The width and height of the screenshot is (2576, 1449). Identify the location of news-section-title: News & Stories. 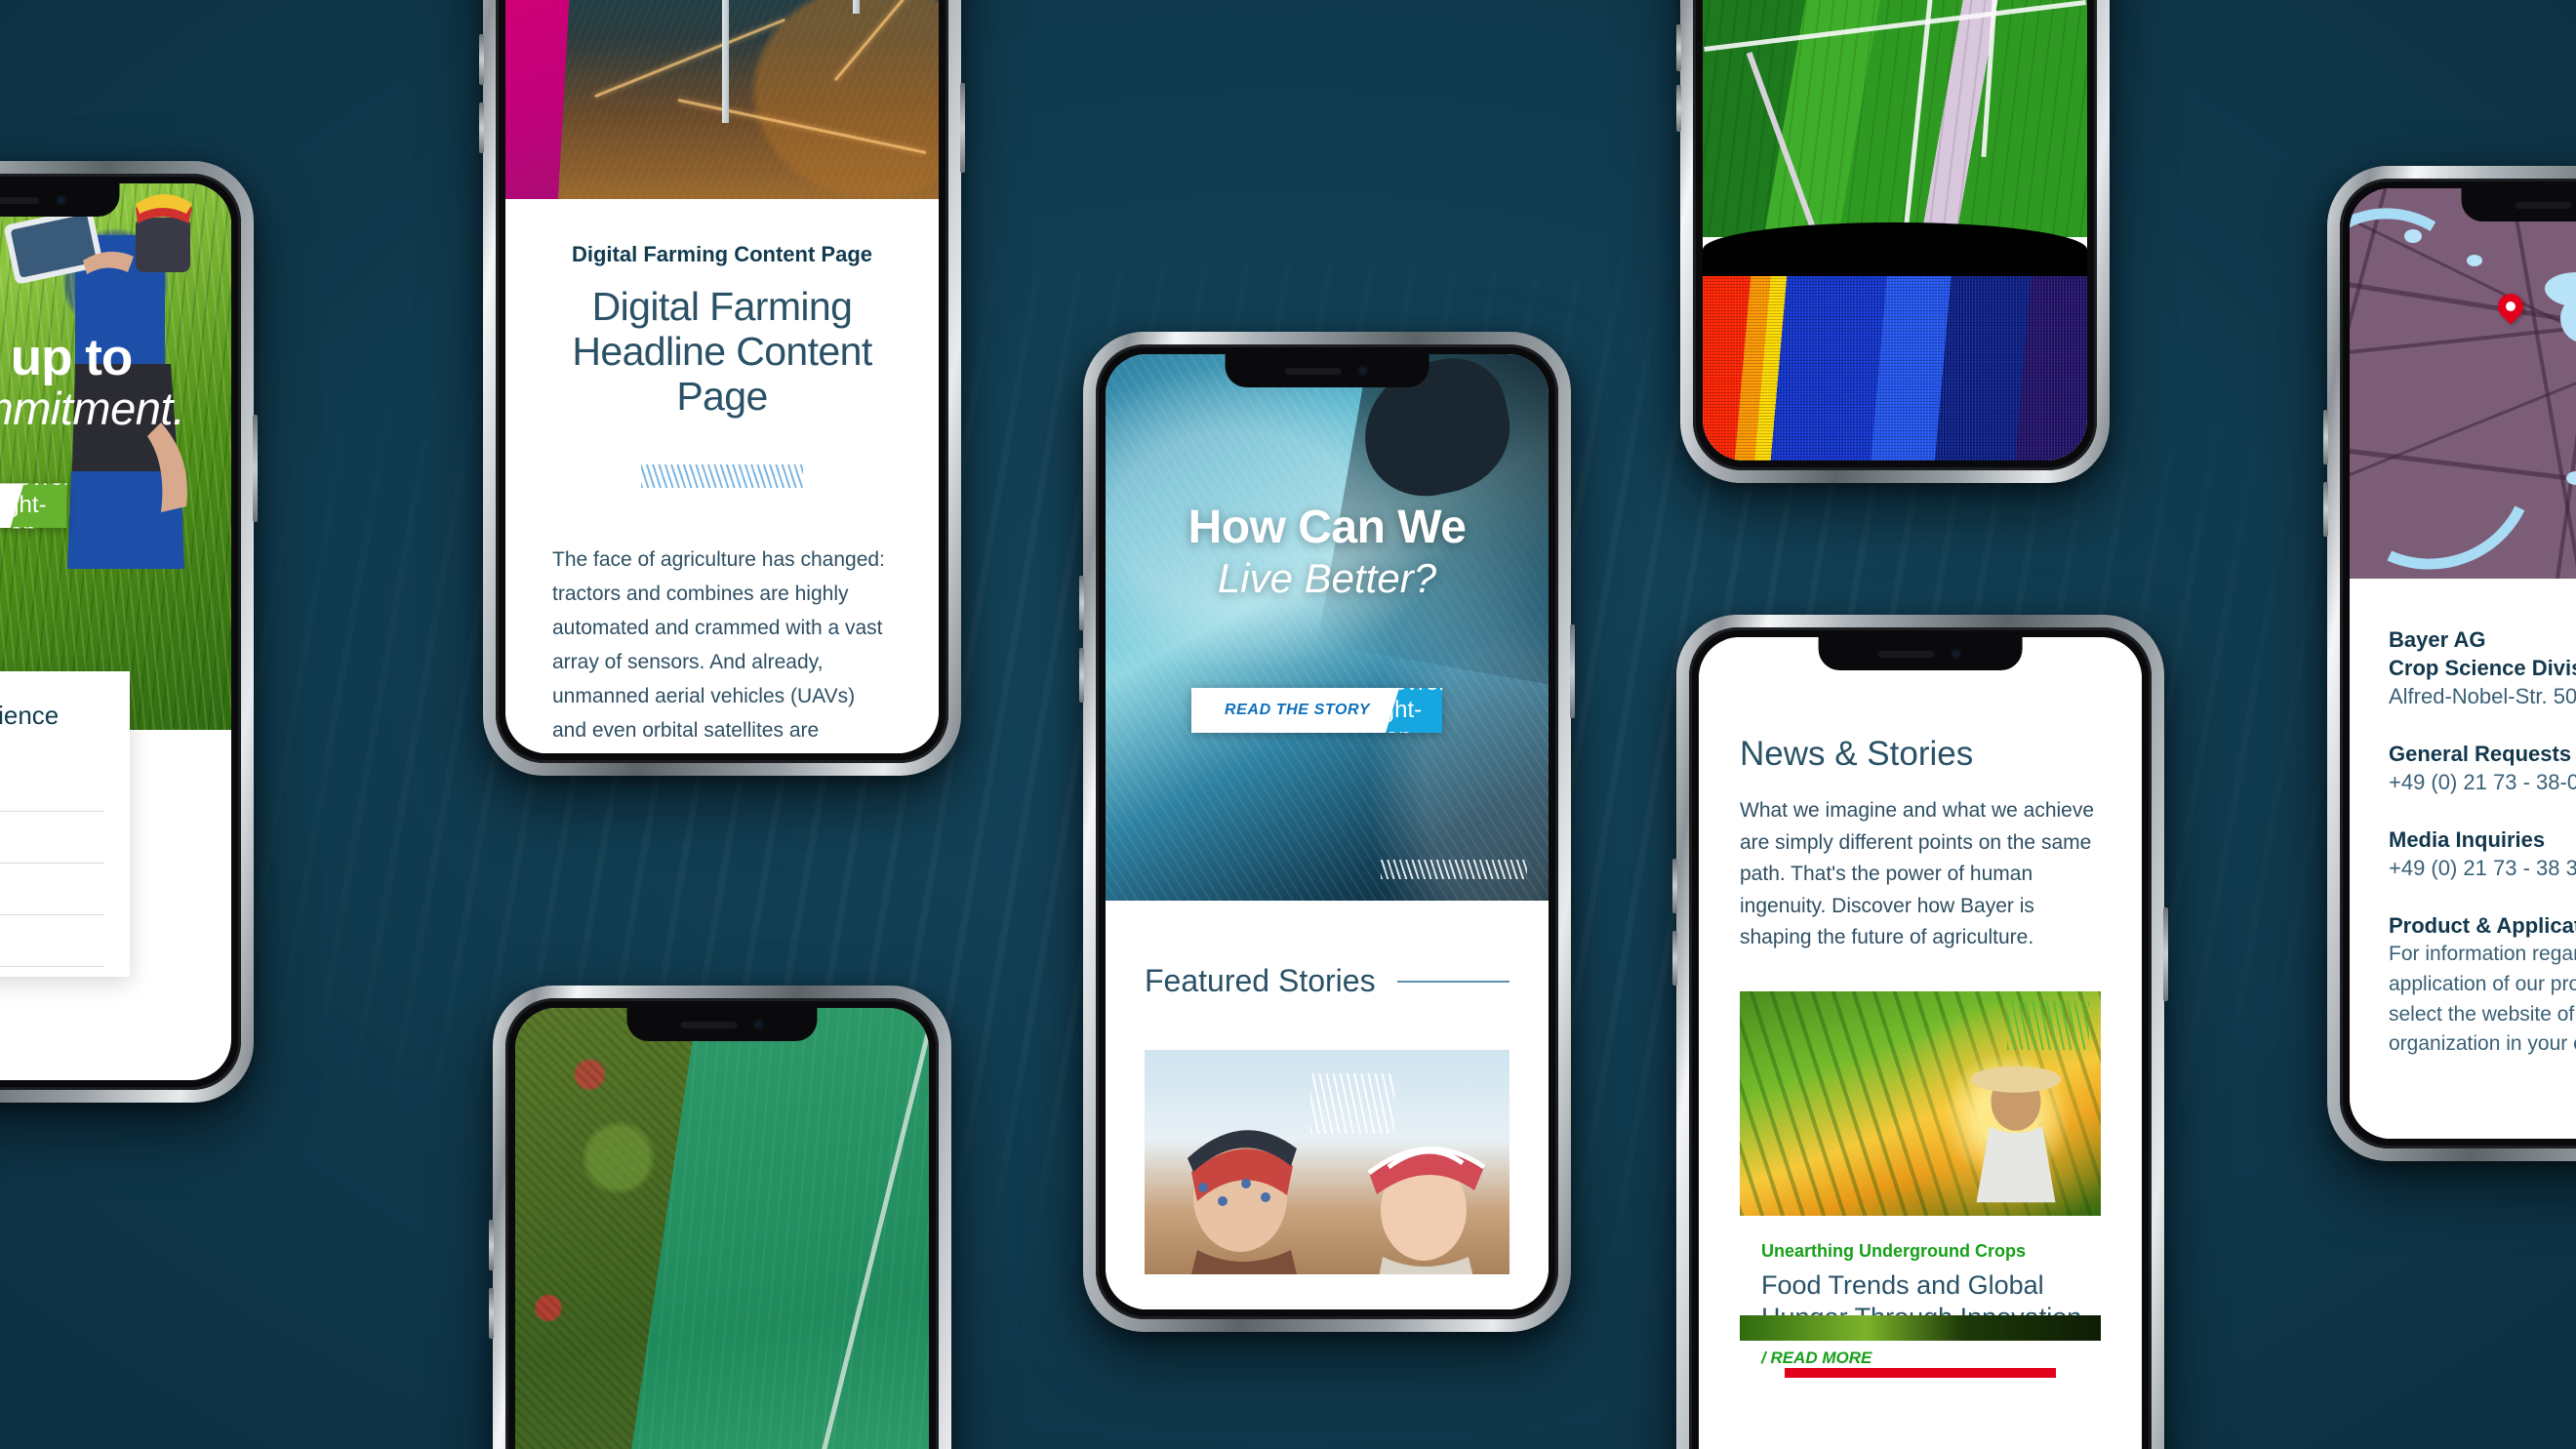
(1857, 754).